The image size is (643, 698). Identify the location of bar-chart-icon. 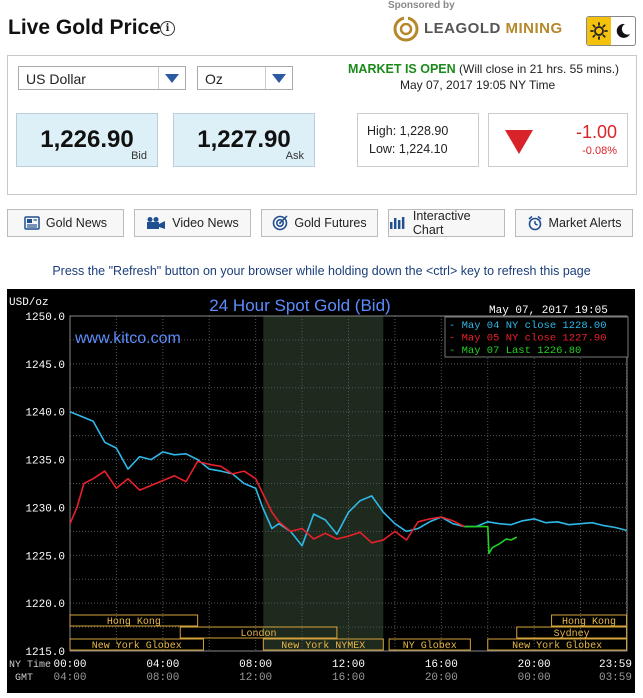
(397, 223).